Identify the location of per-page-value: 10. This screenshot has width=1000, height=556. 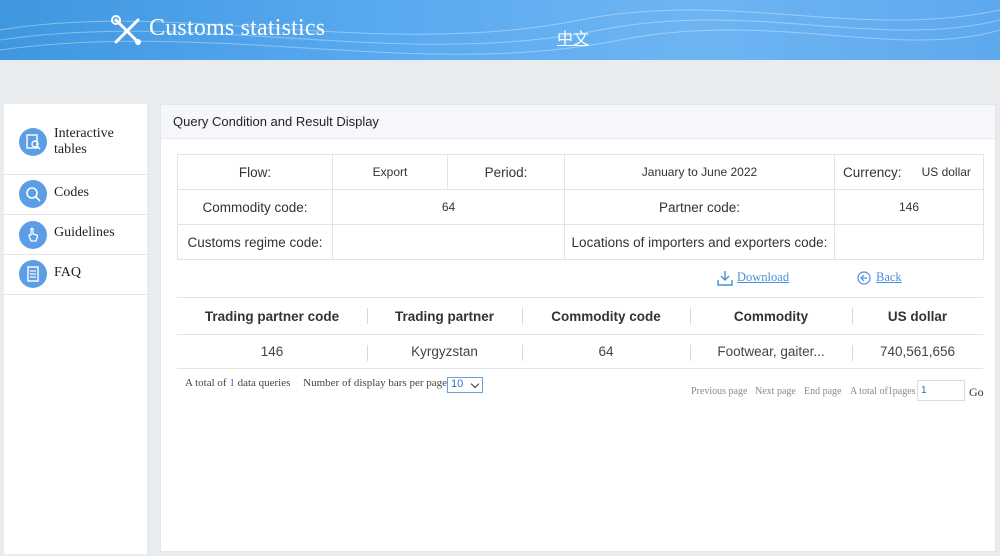
(457, 384).